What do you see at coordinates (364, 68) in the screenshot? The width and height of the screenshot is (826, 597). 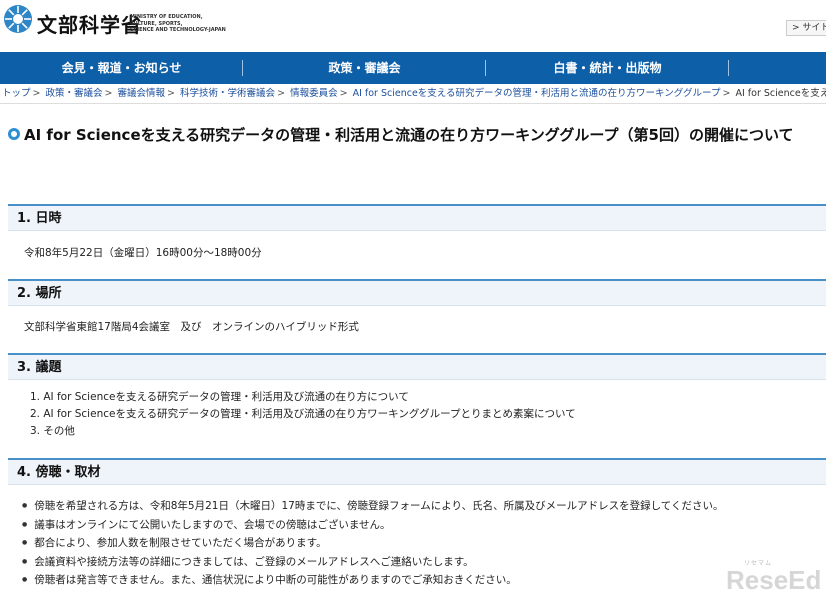 I see `nav-item-policy: 政策・審議会` at bounding box center [364, 68].